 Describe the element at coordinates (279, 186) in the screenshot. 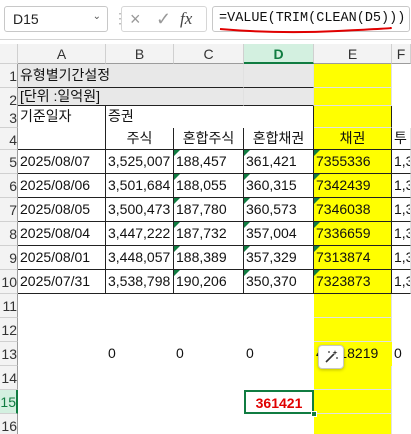

I see `cell-d6: 360,315` at that location.